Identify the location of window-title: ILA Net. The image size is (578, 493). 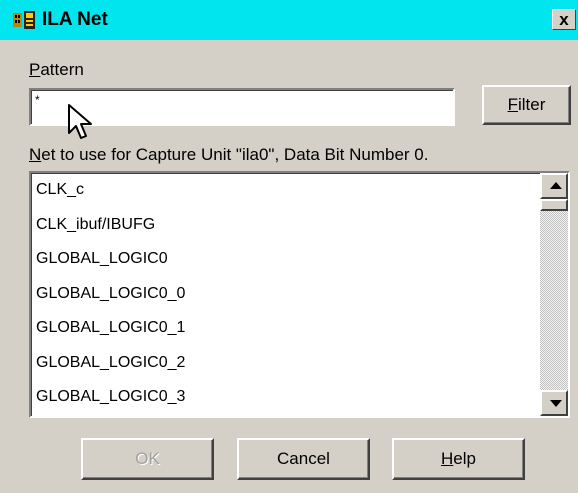
(75, 19).